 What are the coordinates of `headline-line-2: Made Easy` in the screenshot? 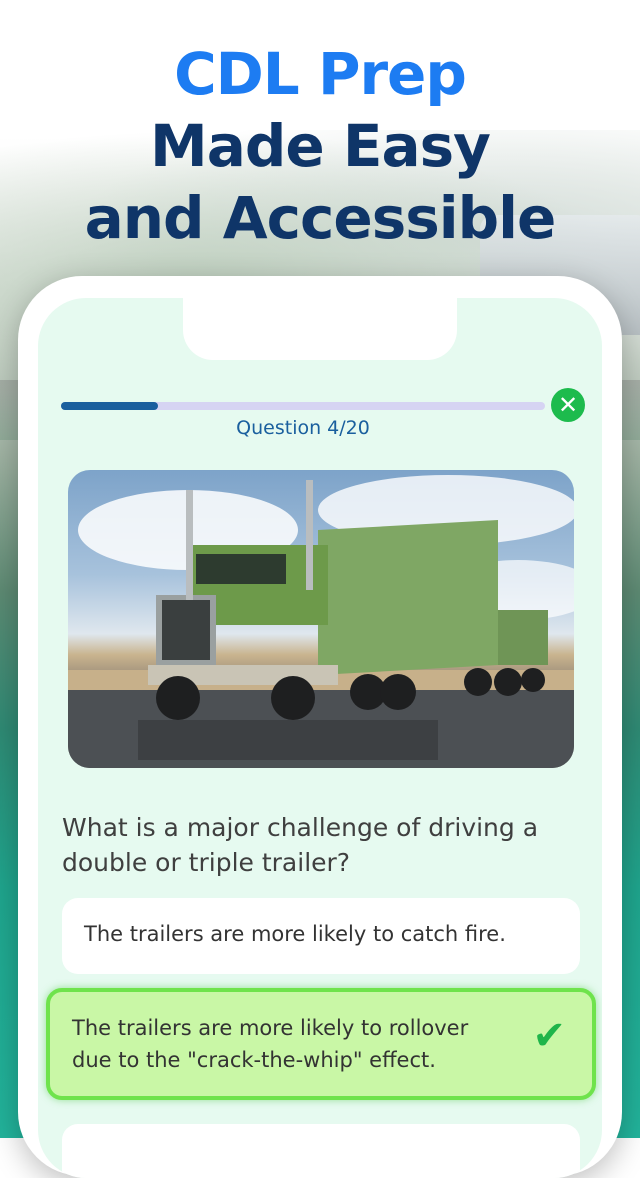 It's located at (320, 146).